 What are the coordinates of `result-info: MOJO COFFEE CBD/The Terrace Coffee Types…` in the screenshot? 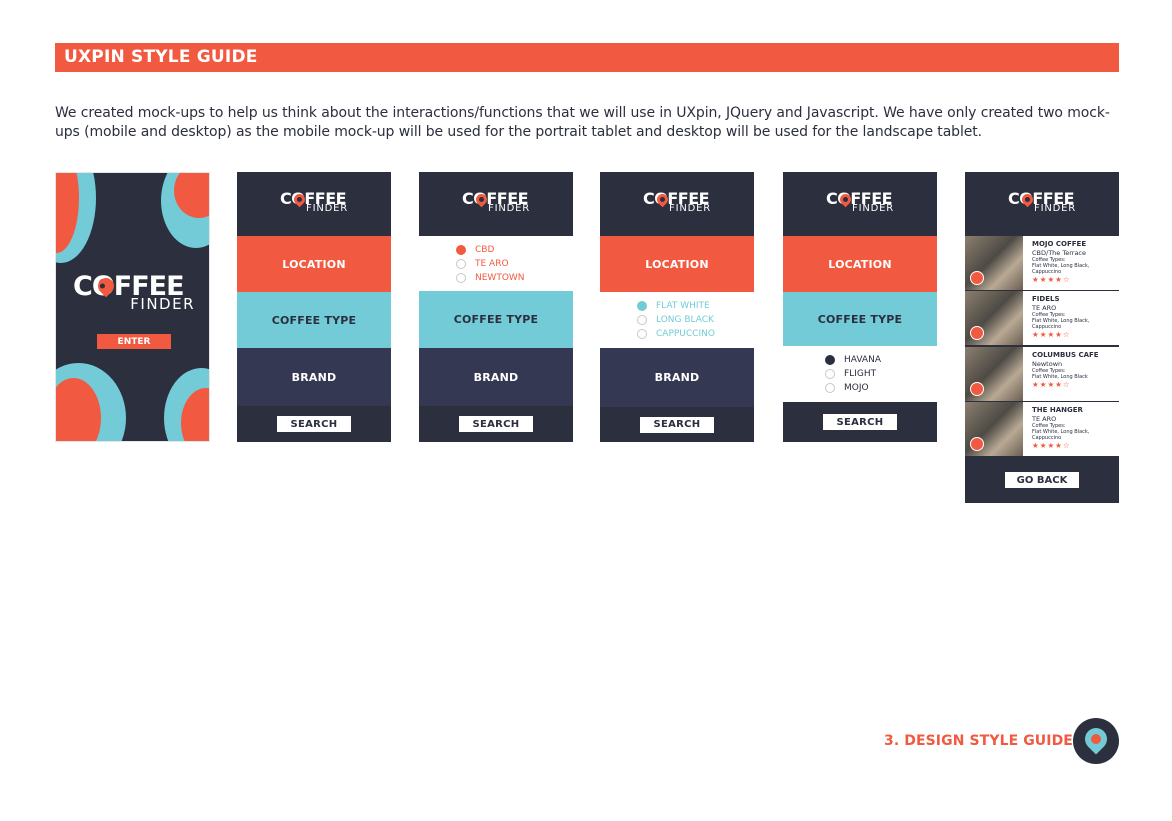 It's located at (1056, 263).